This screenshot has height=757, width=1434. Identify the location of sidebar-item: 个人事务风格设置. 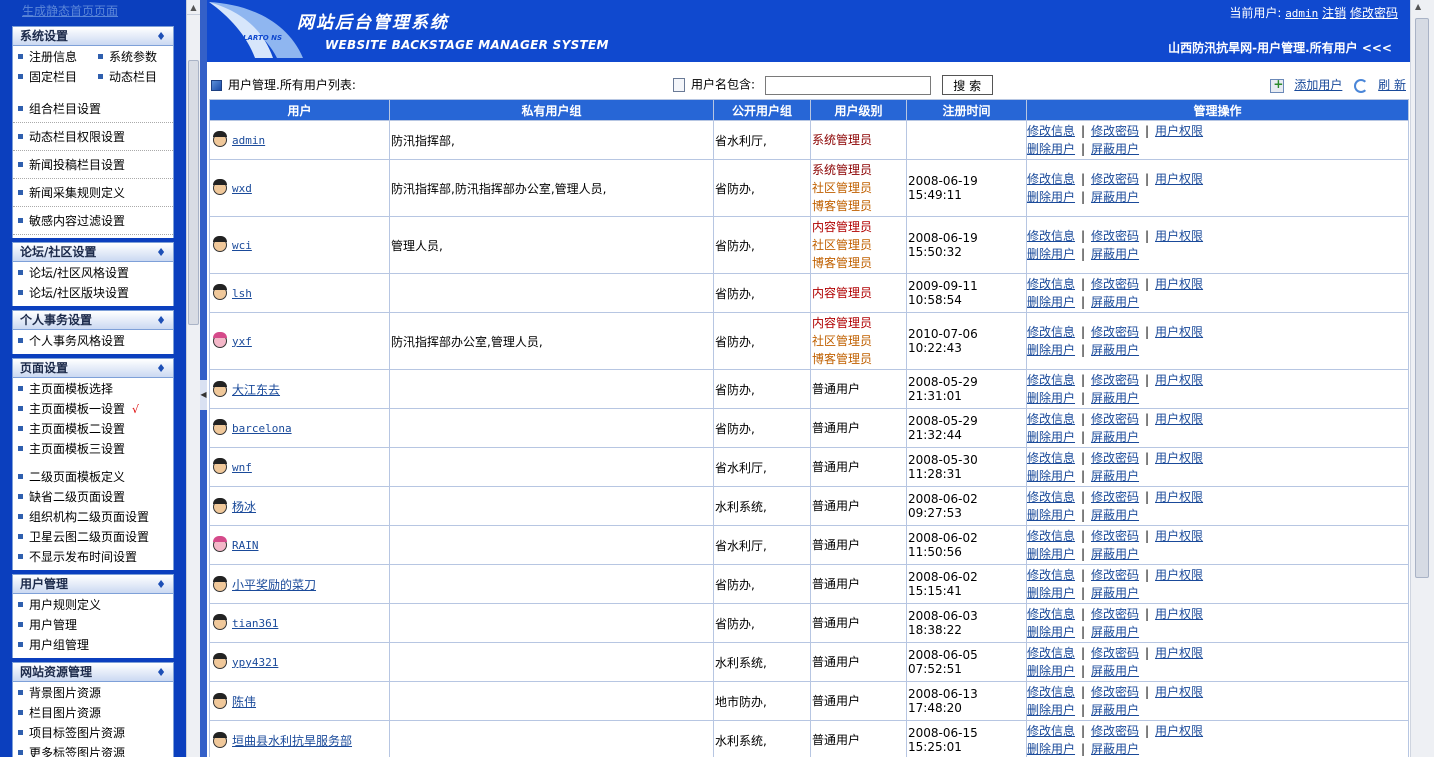
(93, 341).